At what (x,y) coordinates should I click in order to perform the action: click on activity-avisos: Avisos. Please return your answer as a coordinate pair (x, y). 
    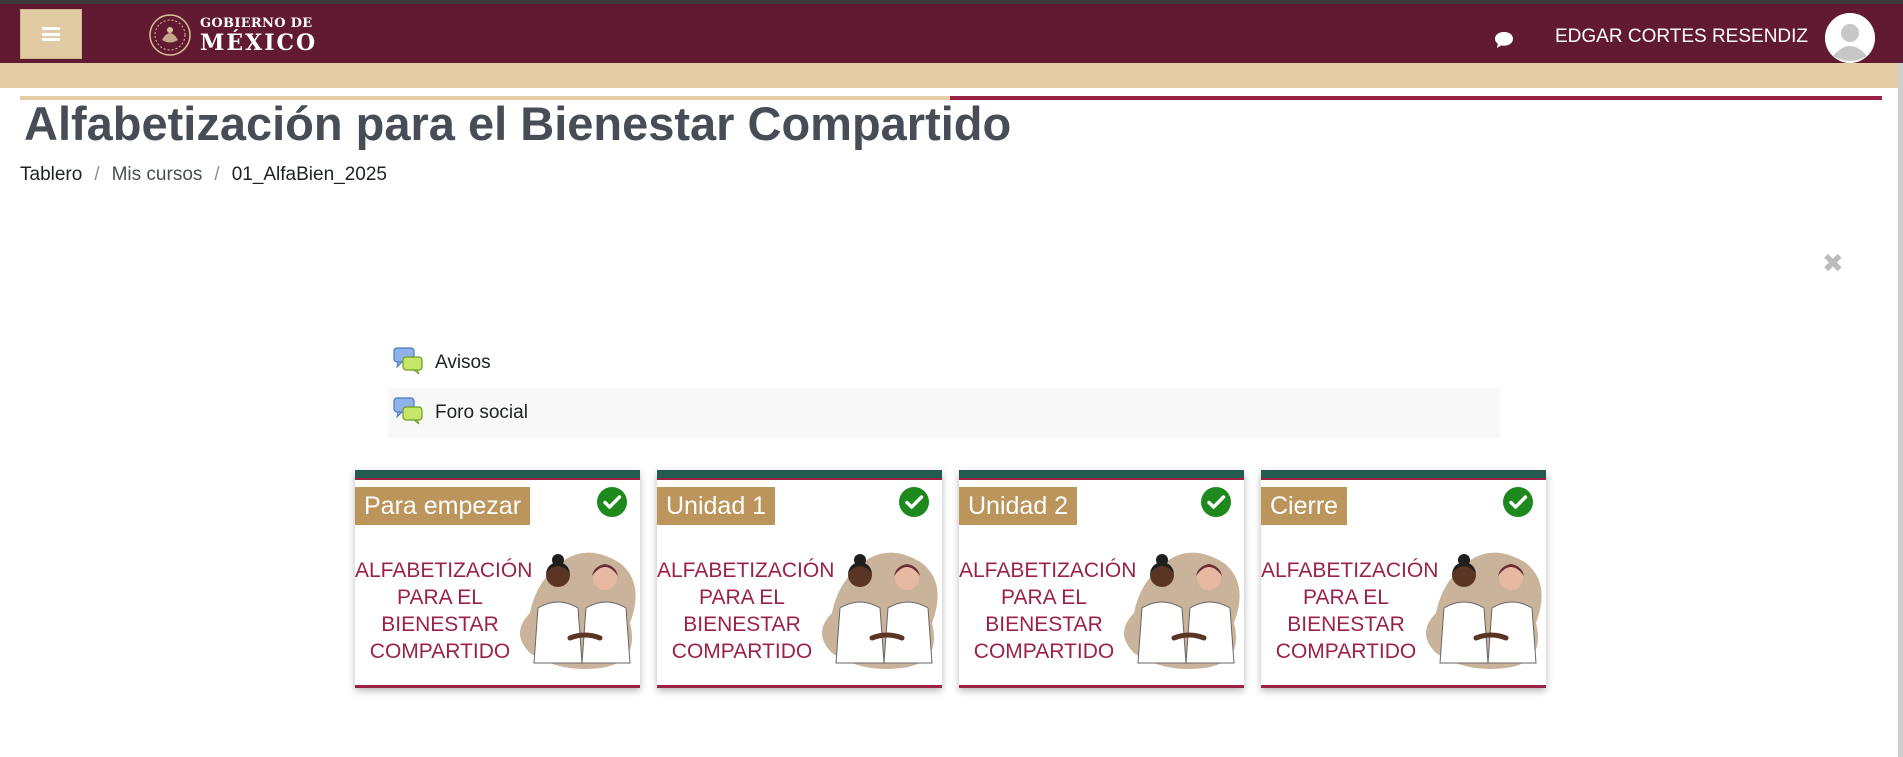
    Looking at the image, I should click on (944, 363).